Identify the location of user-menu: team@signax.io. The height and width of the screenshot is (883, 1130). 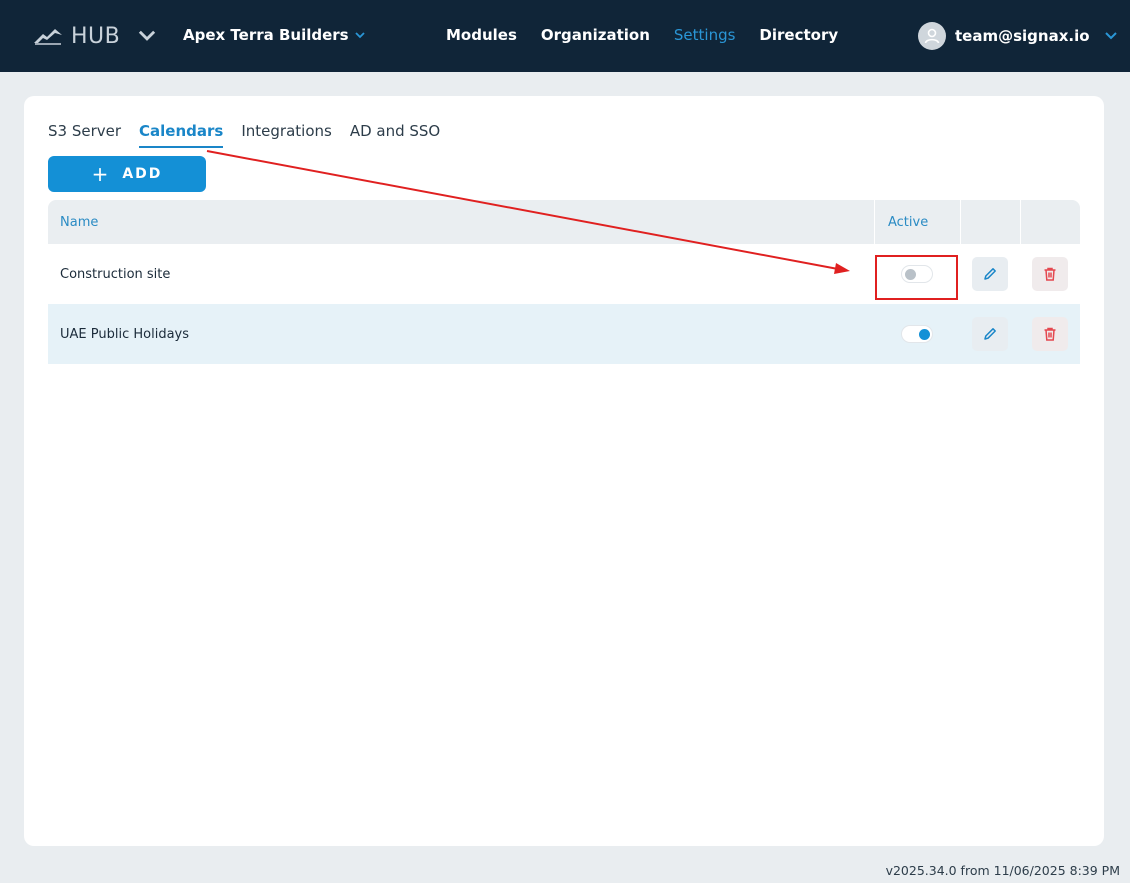
(1018, 36).